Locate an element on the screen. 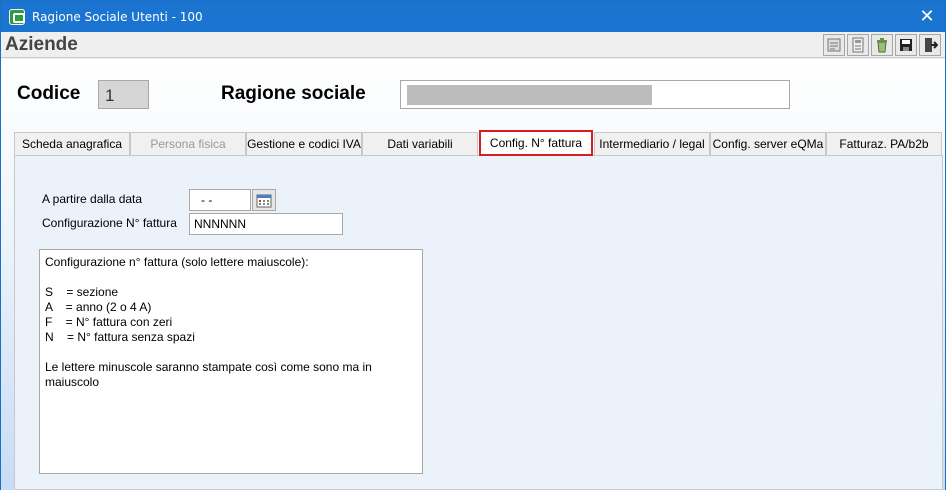 This screenshot has height=490, width=946. codice-label: Codice is located at coordinates (49, 93).